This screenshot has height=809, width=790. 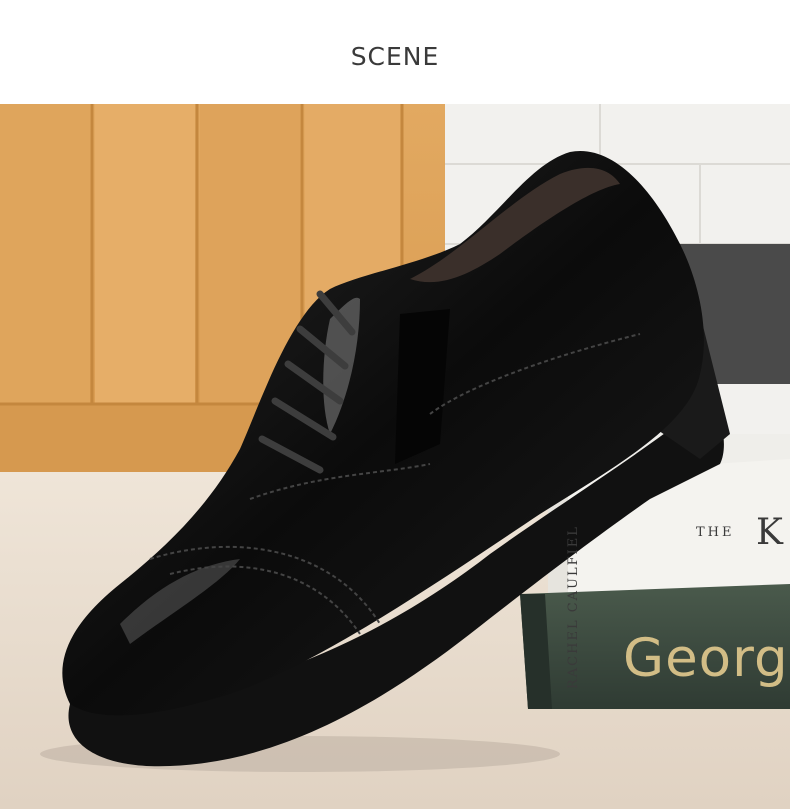 What do you see at coordinates (769, 532) in the screenshot?
I see `book-cover-letter: K` at bounding box center [769, 532].